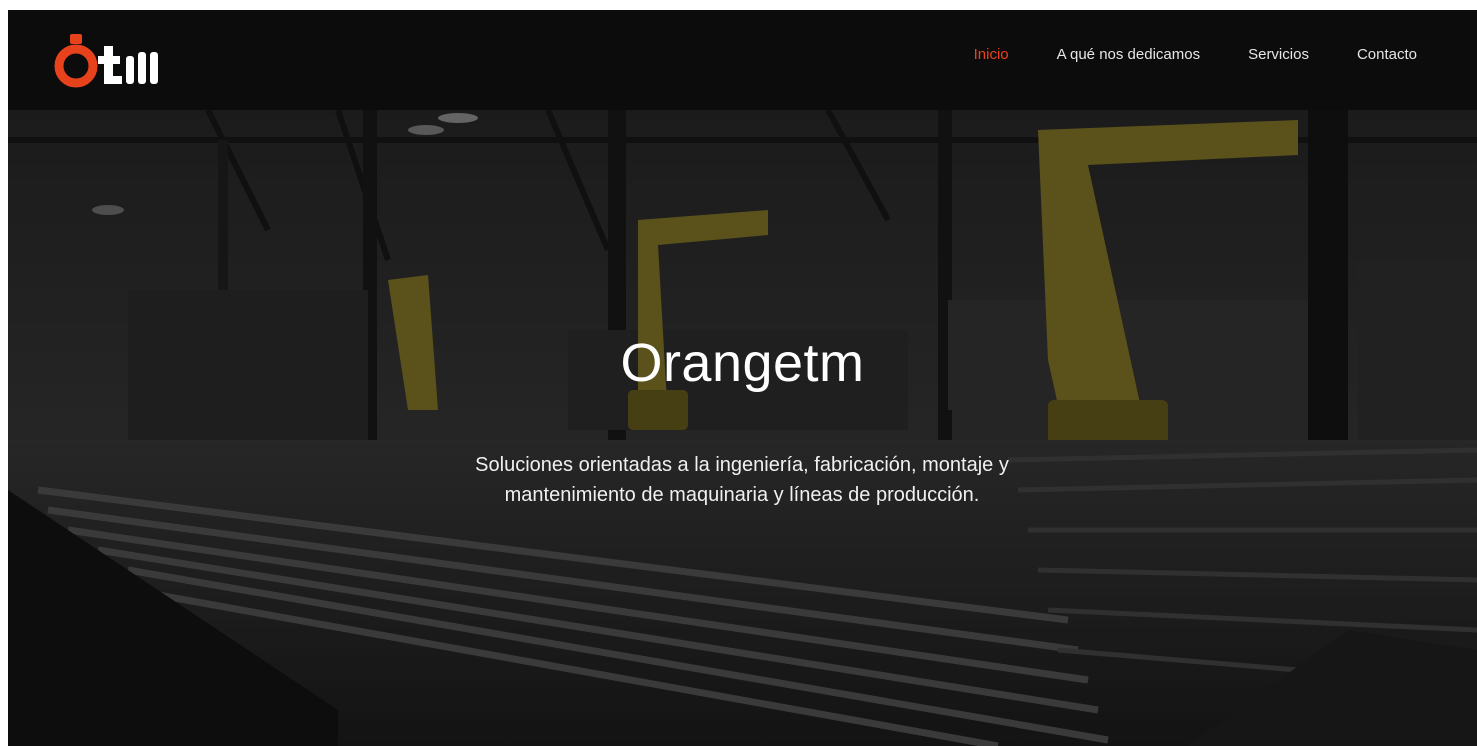 The image size is (1477, 746). What do you see at coordinates (1387, 54) in the screenshot?
I see `nav-link-contacto: Contacto` at bounding box center [1387, 54].